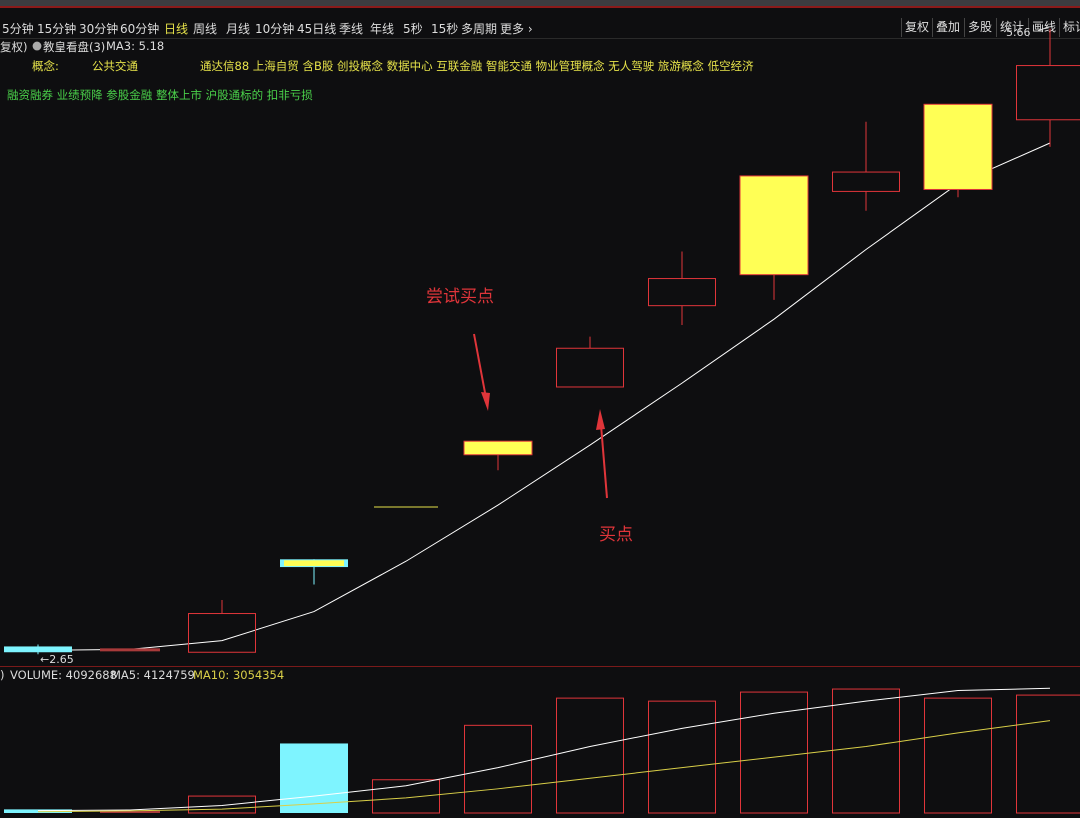 This screenshot has height=818, width=1080. I want to click on annotation-try-buy: 尝试买点, so click(460, 297).